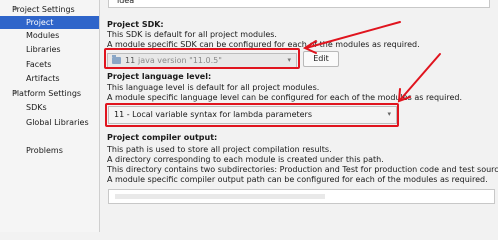 The width and height of the screenshot is (498, 240). Describe the element at coordinates (49, 35) in the screenshot. I see `sidebar-item-modules: Modules` at that location.